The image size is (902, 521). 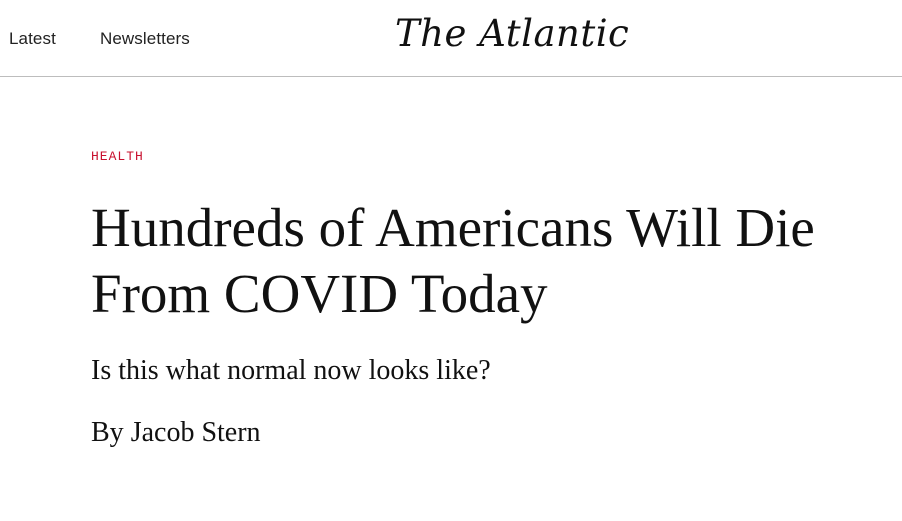 What do you see at coordinates (145, 39) in the screenshot?
I see `nav-newsletters-link: Newsletters` at bounding box center [145, 39].